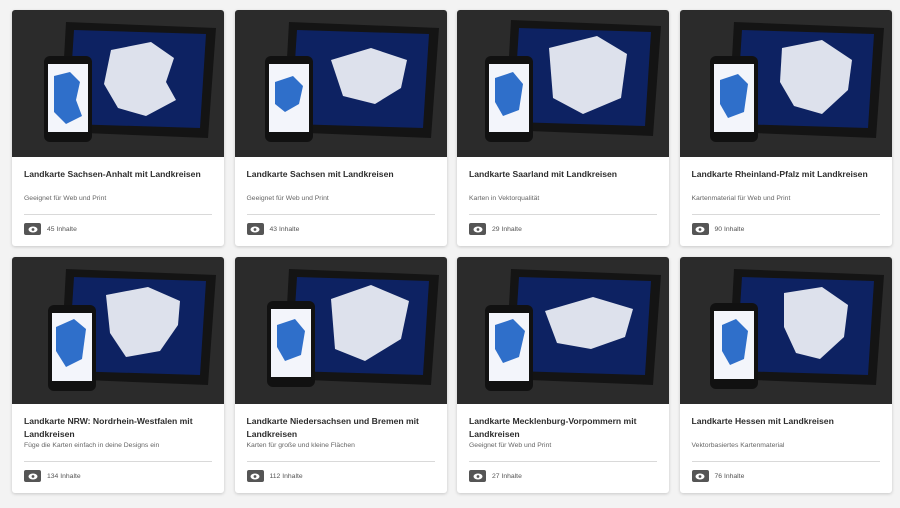 Image resolution: width=900 pixels, height=508 pixels. I want to click on card-description: Karten in Vektorqualität, so click(504, 198).